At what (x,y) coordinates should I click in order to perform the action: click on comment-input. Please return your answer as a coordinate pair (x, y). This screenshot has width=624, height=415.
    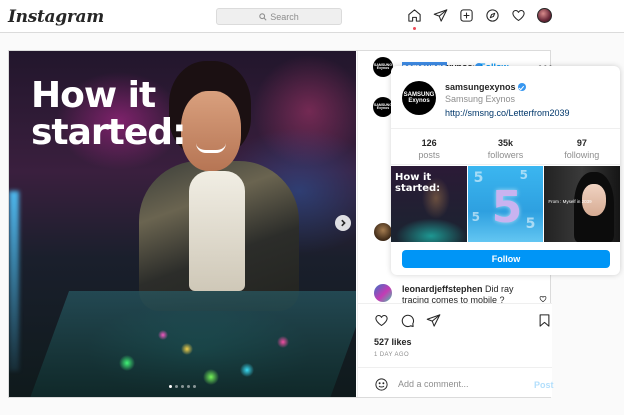
    Looking at the image, I should click on (458, 383).